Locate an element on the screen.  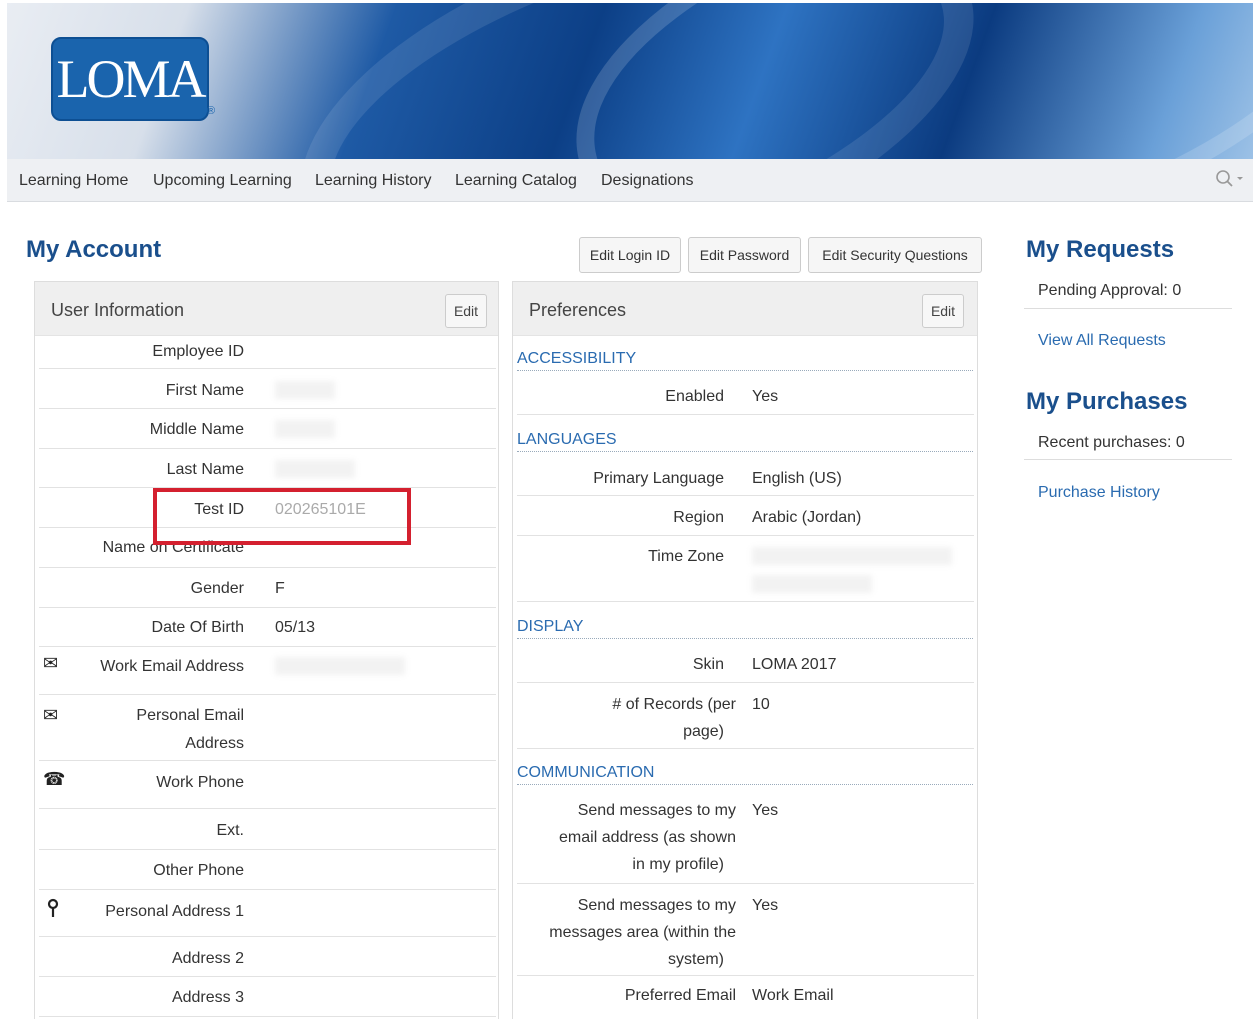
purchase-history-link: Purchase History is located at coordinates (1099, 493).